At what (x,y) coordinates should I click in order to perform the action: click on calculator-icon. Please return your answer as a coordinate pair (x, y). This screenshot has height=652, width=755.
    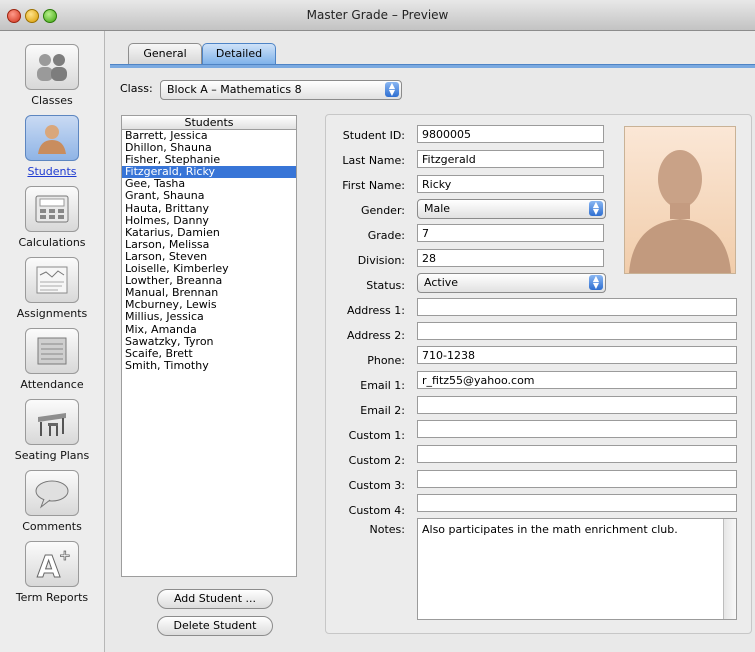
    Looking at the image, I should click on (52, 209).